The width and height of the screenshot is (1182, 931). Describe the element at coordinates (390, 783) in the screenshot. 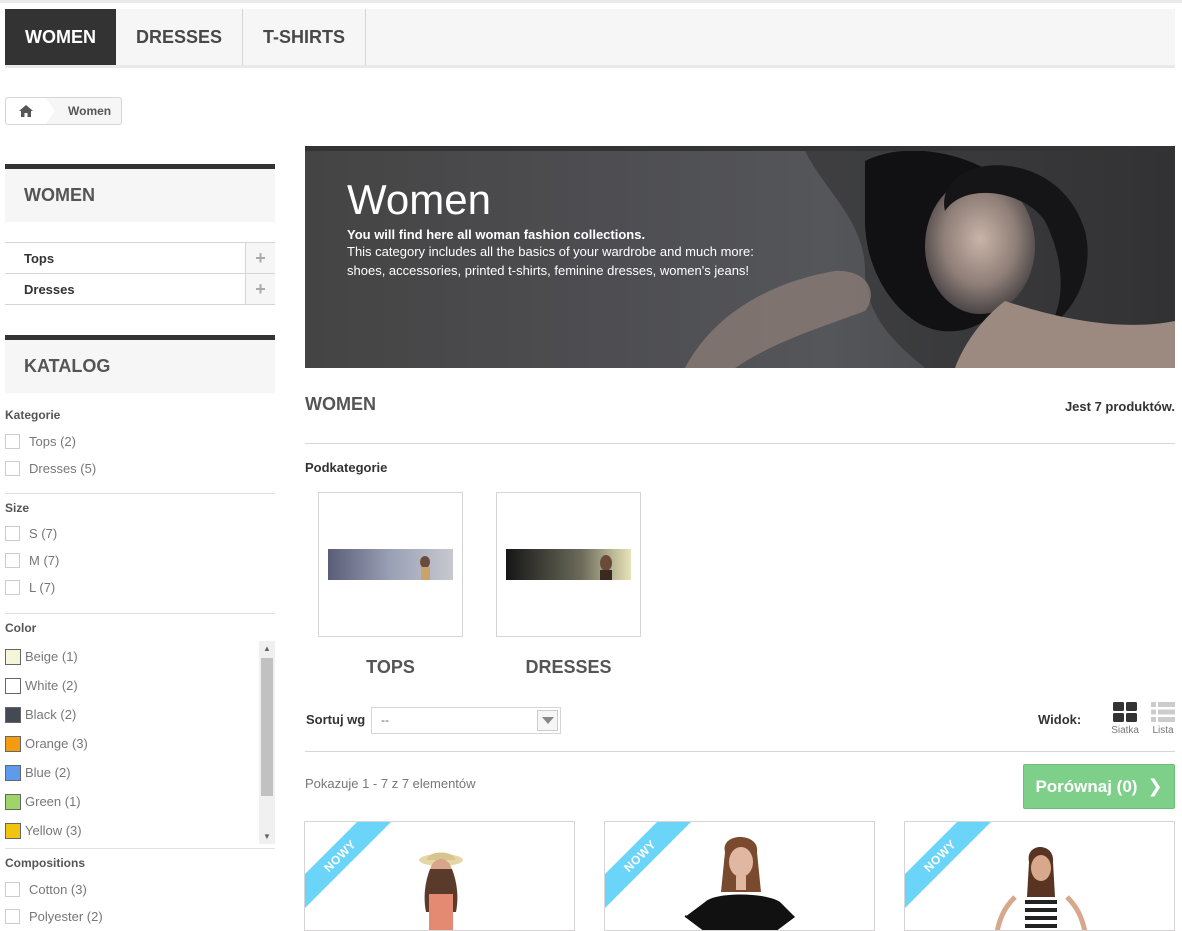

I see `pagination-summary: Pokazuje 1 - 7 z 7 elementów` at that location.